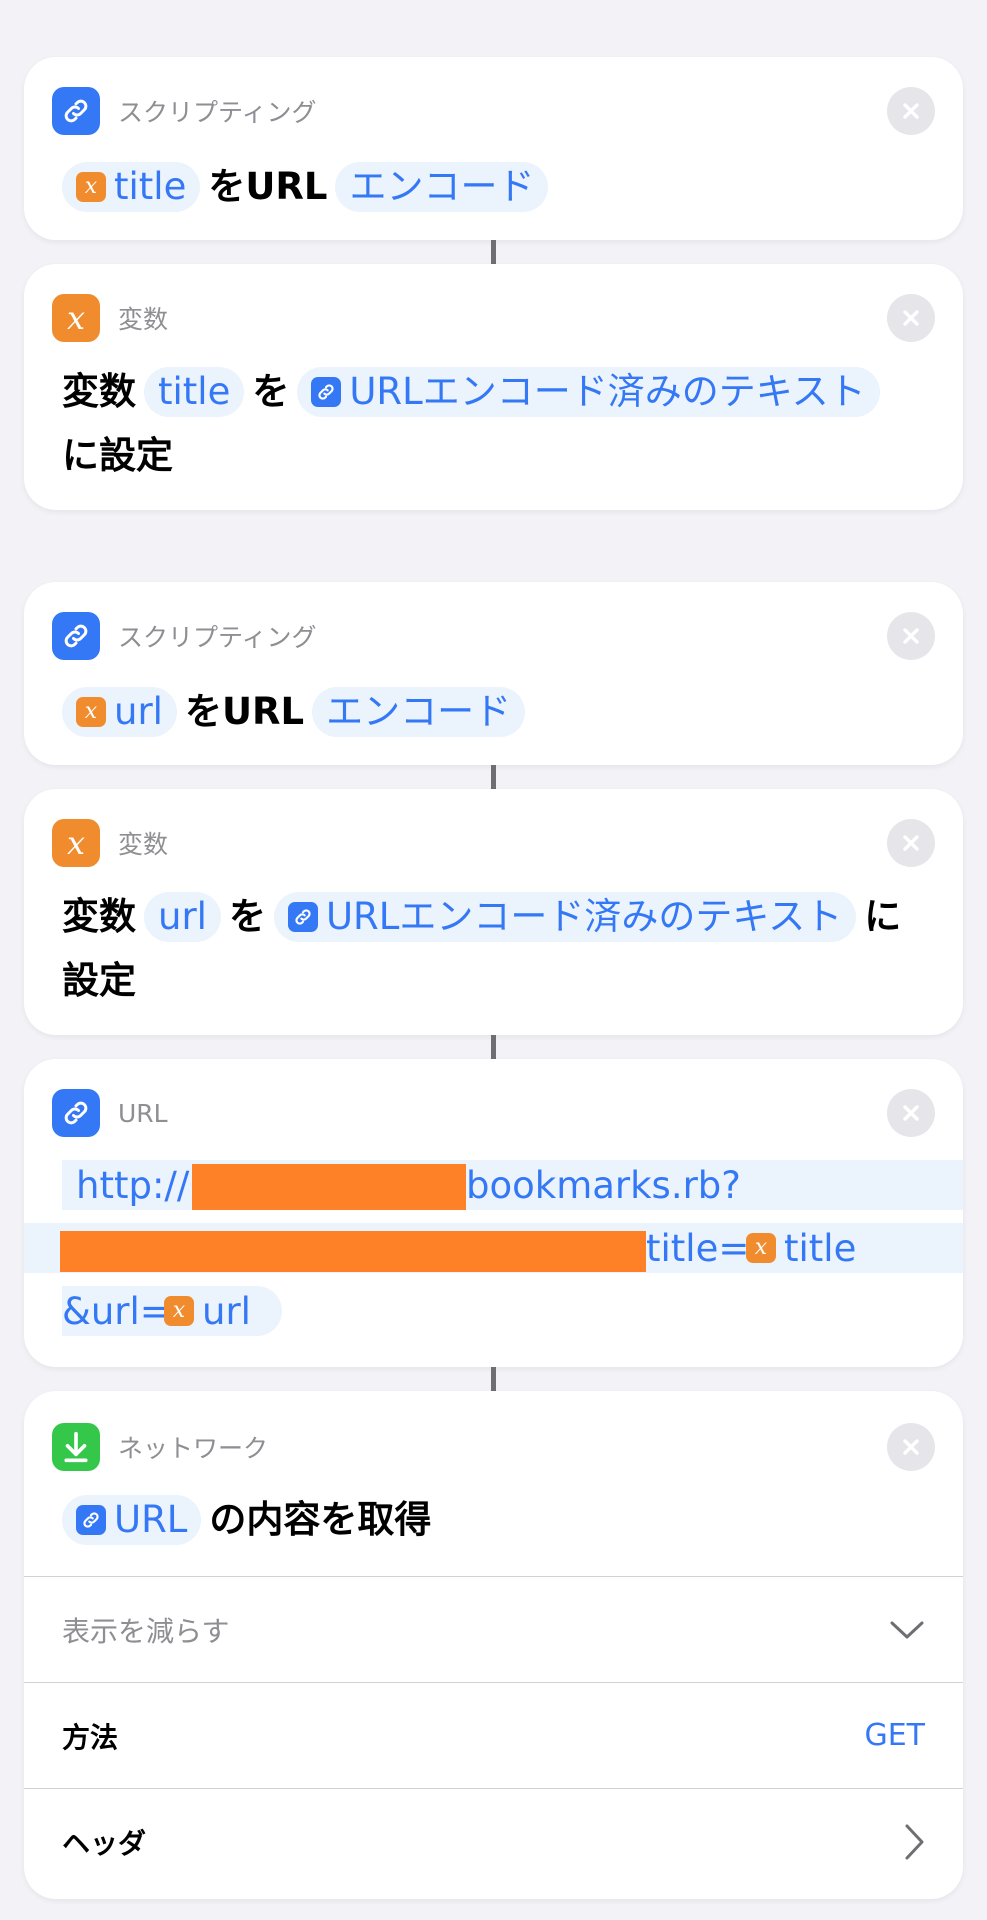 This screenshot has width=987, height=1920. I want to click on action-card-set-variable-url: x 変数 変数 url を URLエンコード済みのテキスト に 設定, so click(493, 912).